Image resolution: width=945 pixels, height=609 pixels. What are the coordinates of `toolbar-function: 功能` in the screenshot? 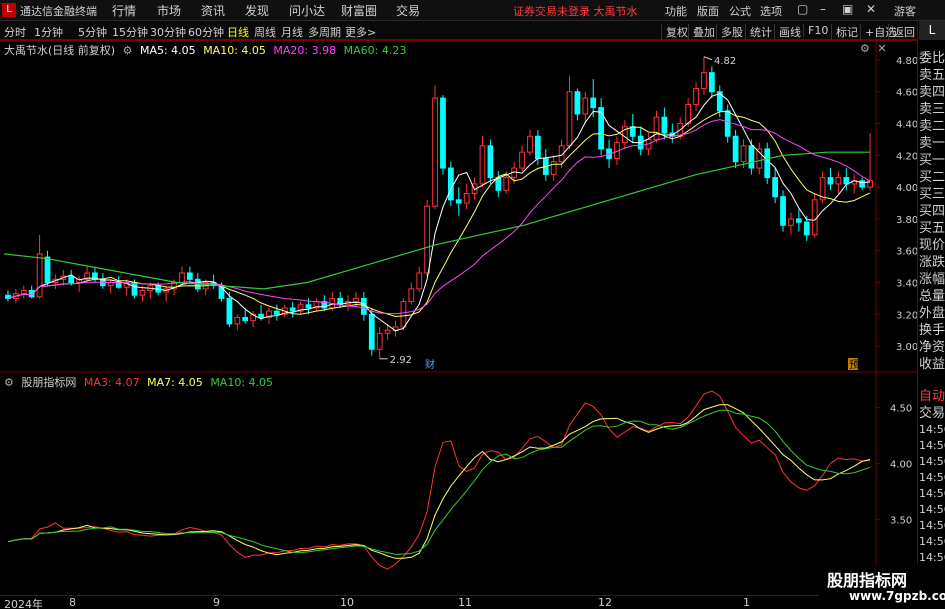 It's located at (676, 11).